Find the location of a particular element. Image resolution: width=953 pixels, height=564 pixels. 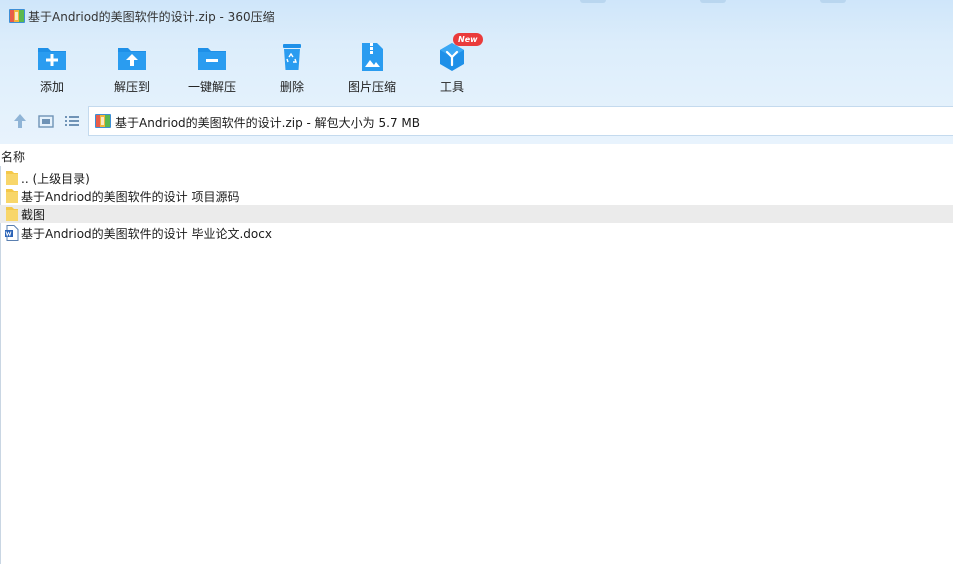

title-bar: 基于Andriod的美图软件的设计.zip - 360压缩 is located at coordinates (476, 16).